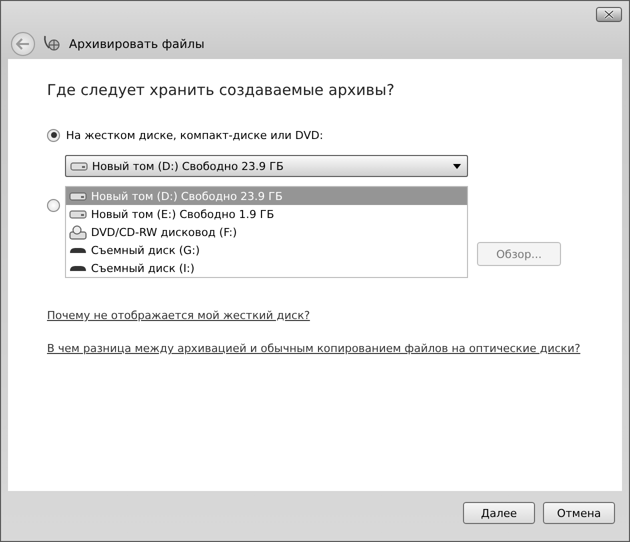 This screenshot has height=542, width=630. What do you see at coordinates (52, 43) in the screenshot?
I see `backup-icon` at bounding box center [52, 43].